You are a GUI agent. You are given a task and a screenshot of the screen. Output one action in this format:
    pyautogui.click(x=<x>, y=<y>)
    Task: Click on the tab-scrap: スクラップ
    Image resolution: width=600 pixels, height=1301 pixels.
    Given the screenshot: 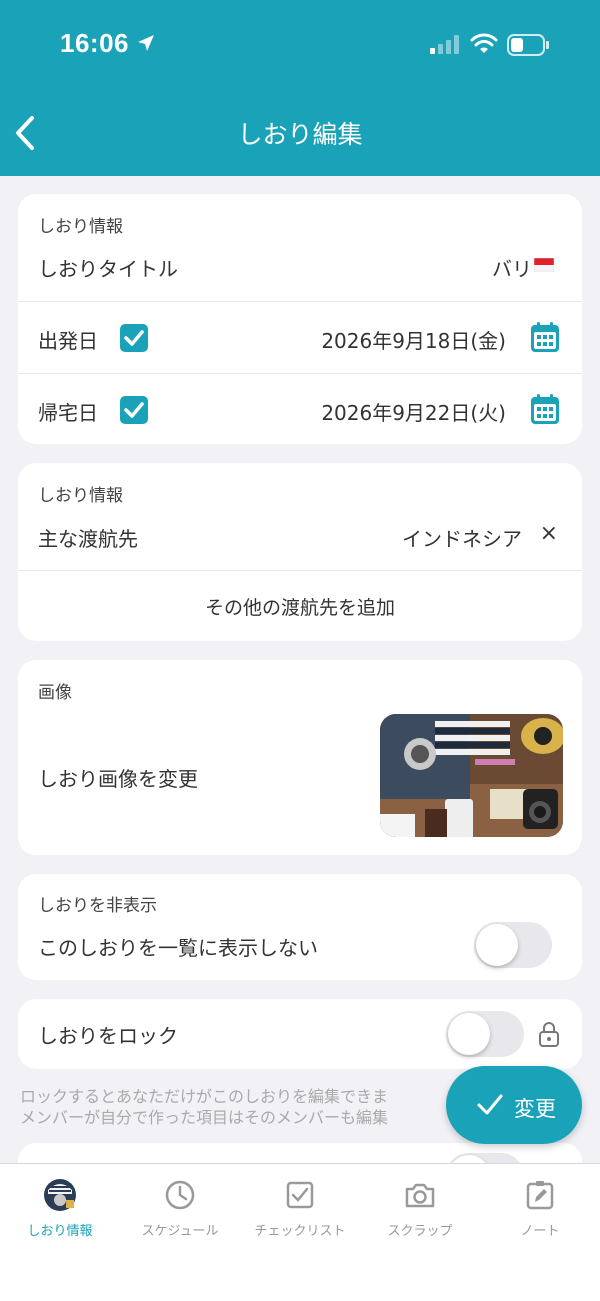 What is the action you would take?
    pyautogui.click(x=420, y=1209)
    